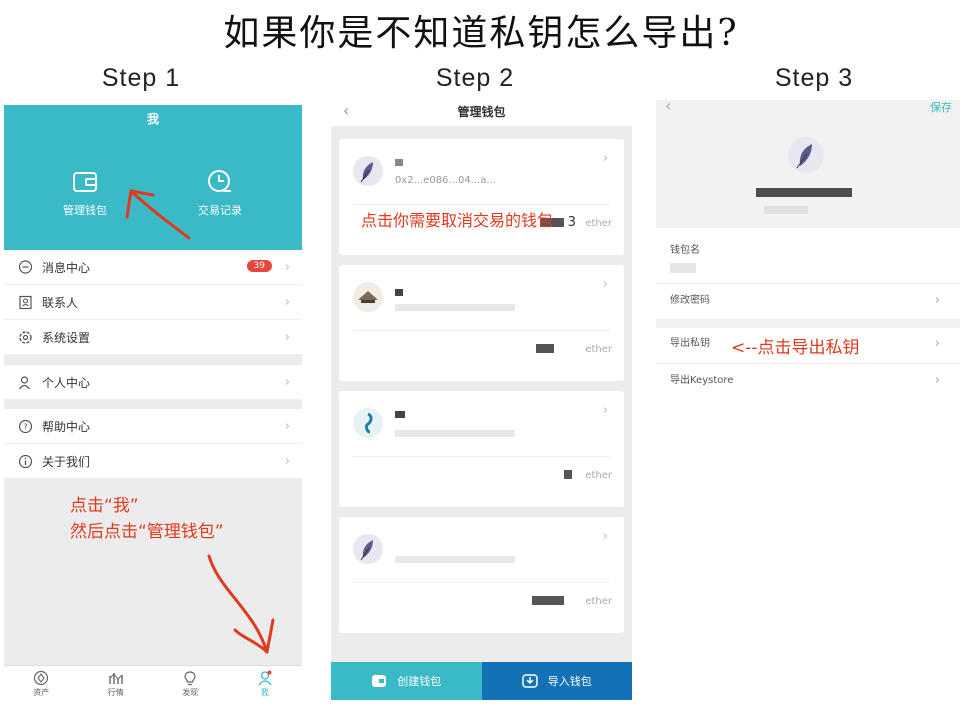  Describe the element at coordinates (25, 302) in the screenshot. I see `contacts-icon` at that location.